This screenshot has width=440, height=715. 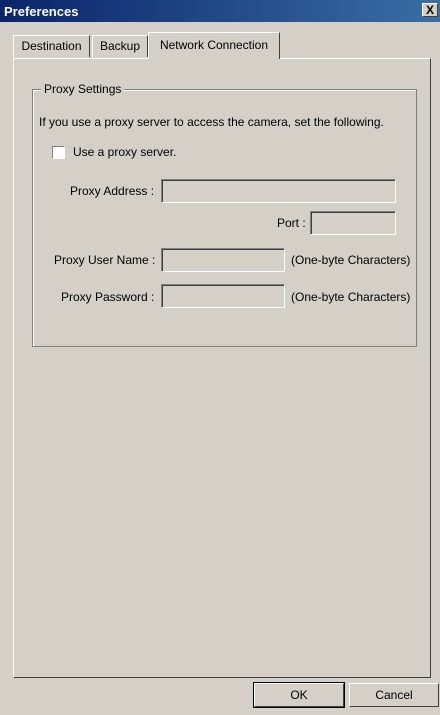 I want to click on port-input, so click(x=353, y=223).